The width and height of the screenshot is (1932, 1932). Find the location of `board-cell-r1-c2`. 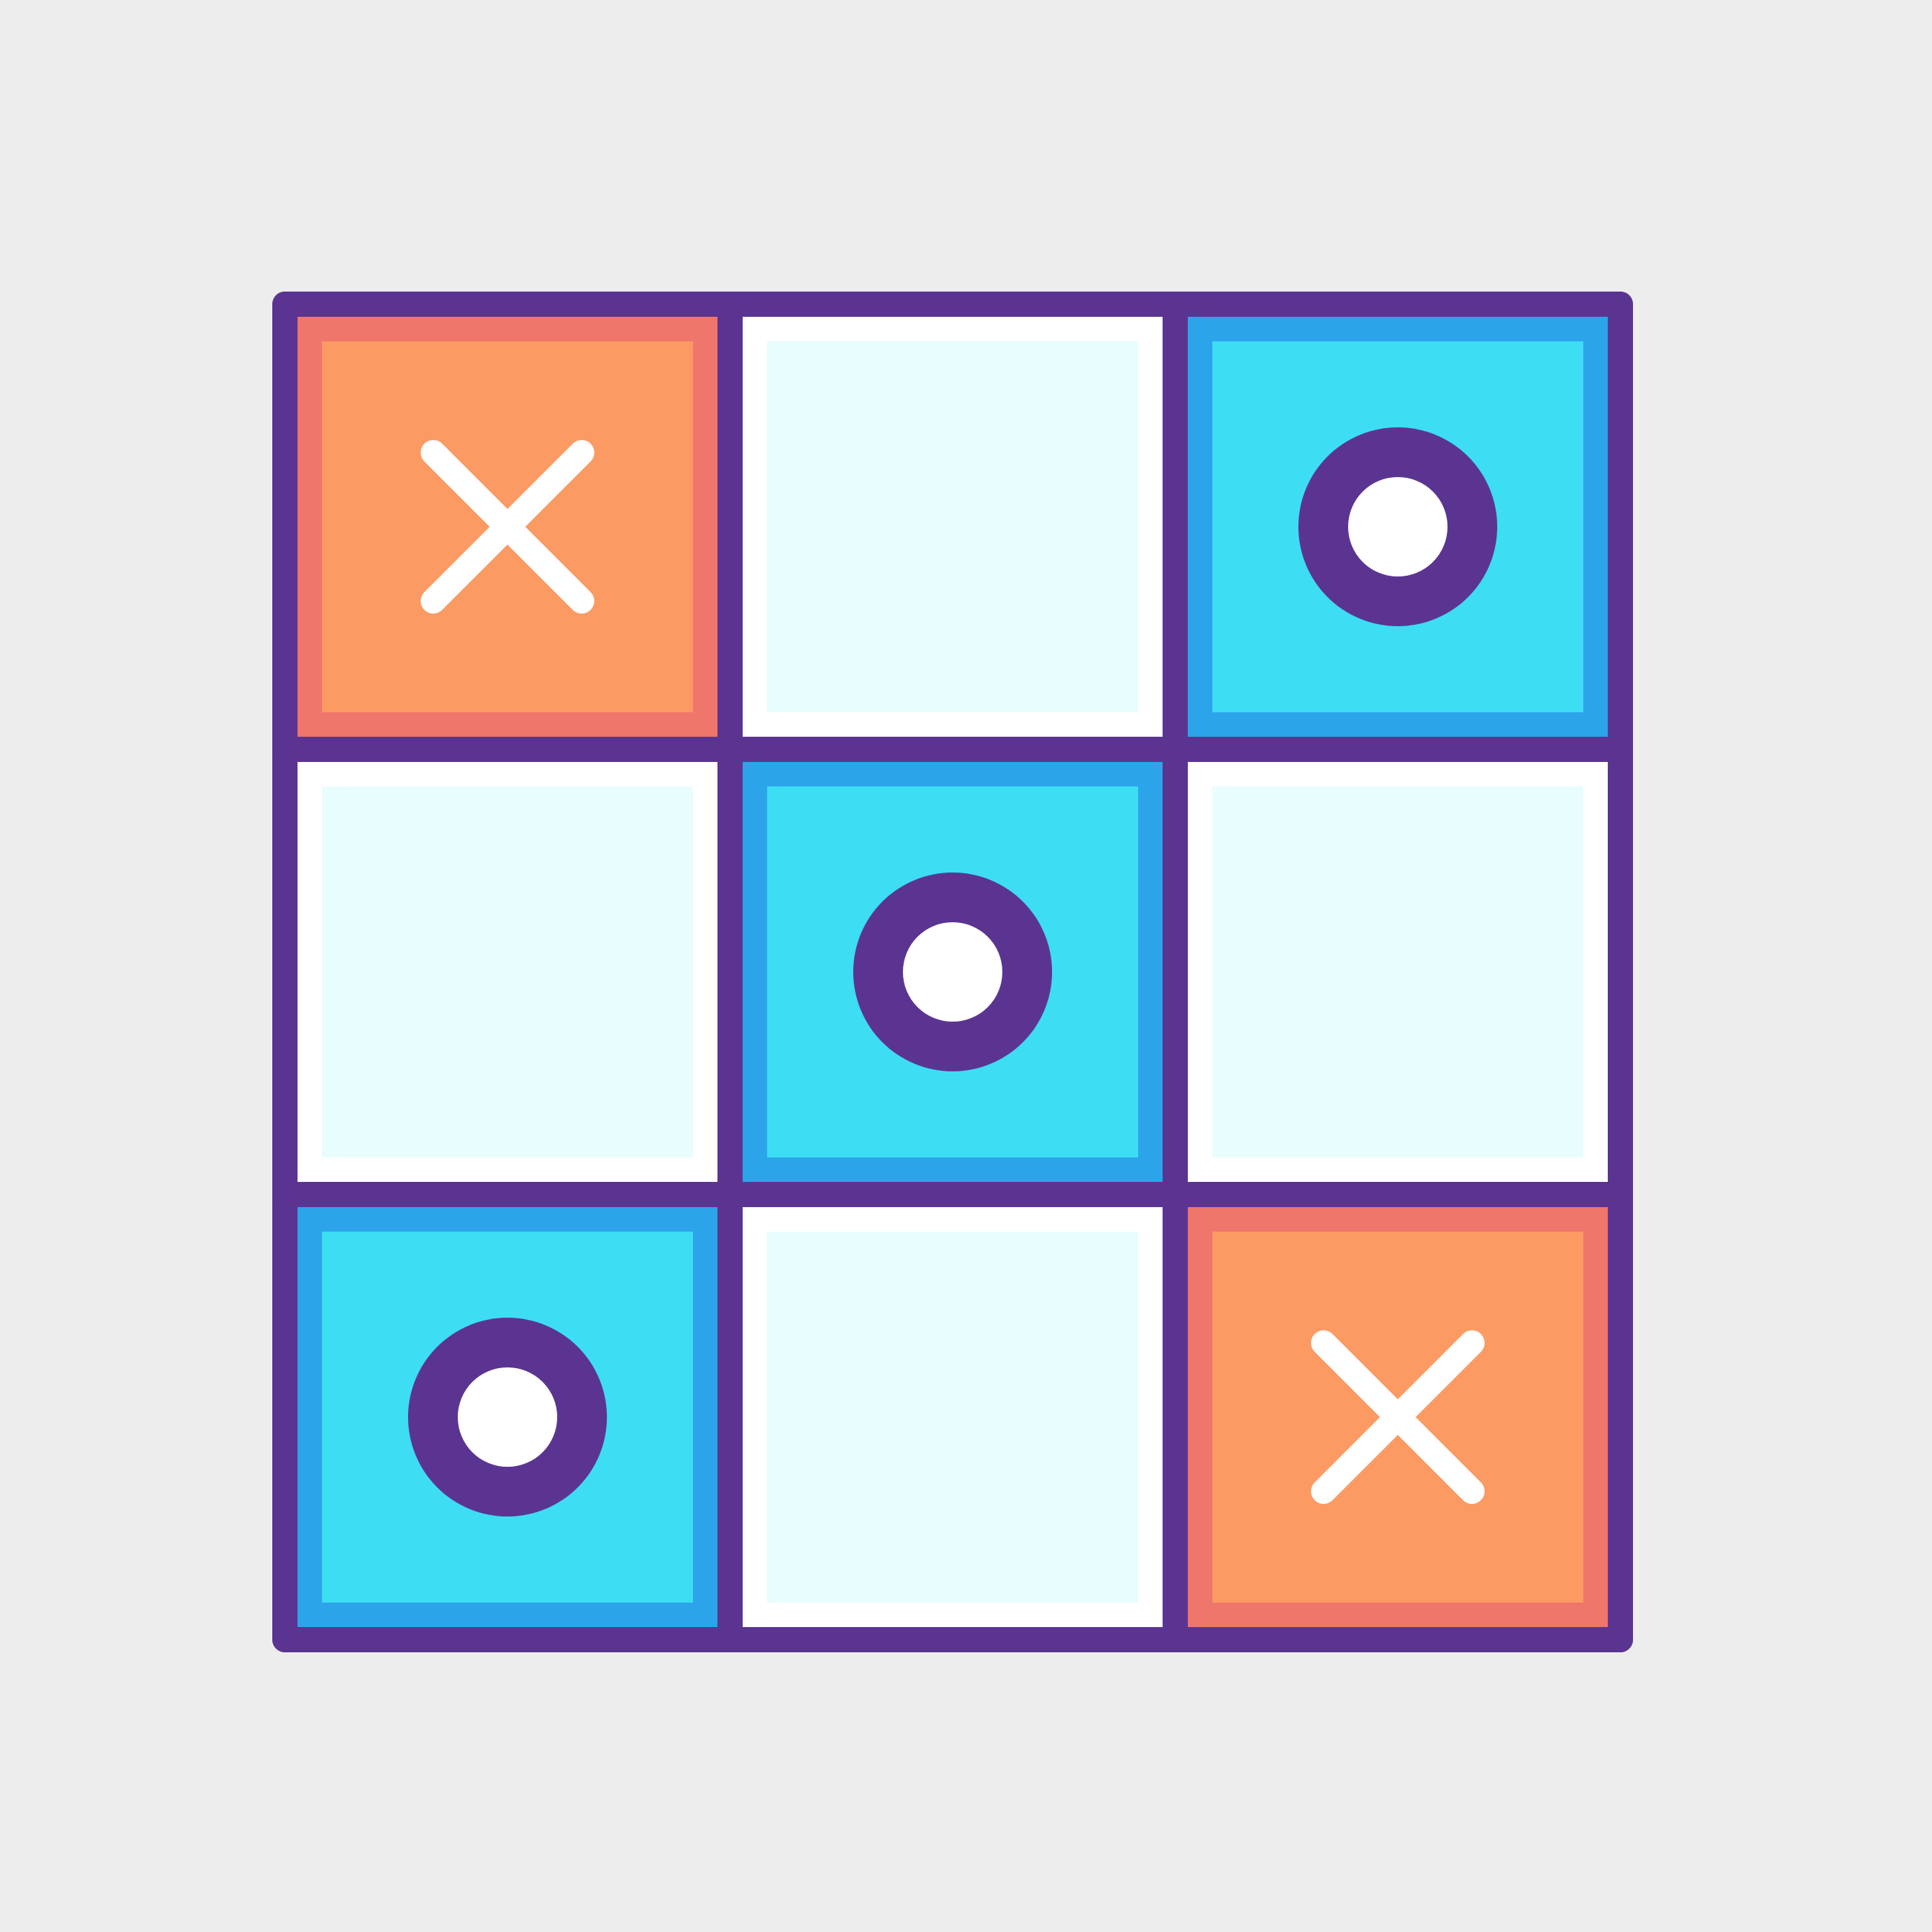

board-cell-r1-c2 is located at coordinates (952, 526).